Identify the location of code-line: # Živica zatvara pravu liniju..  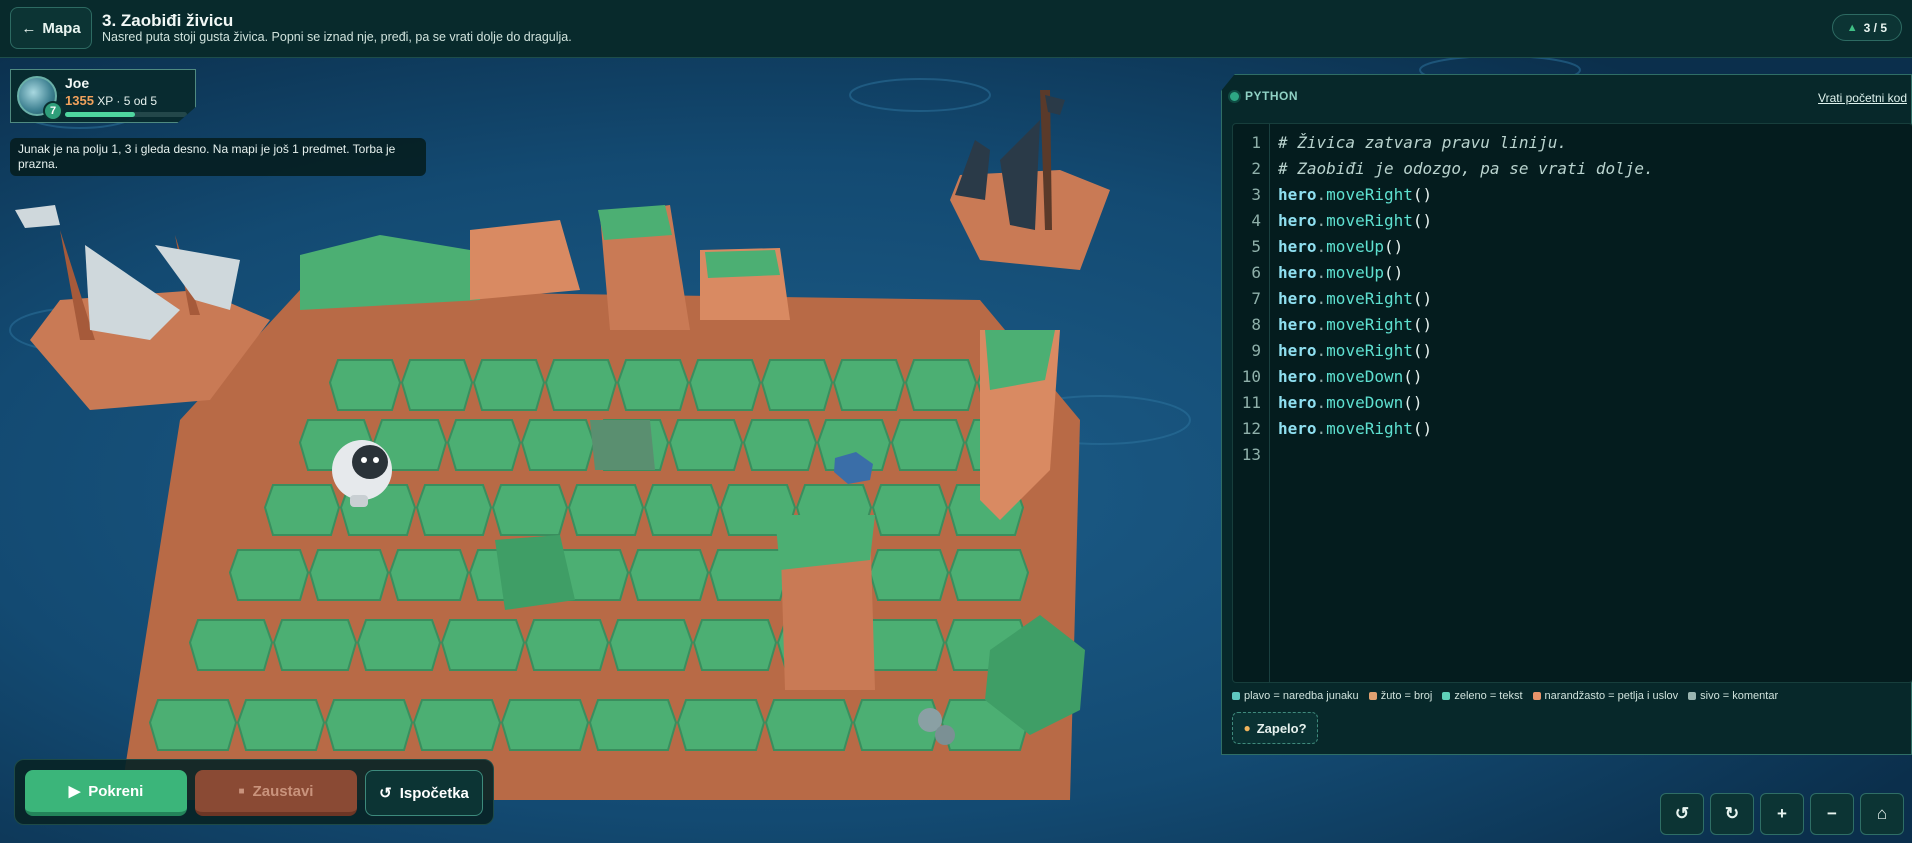
(1595, 143).